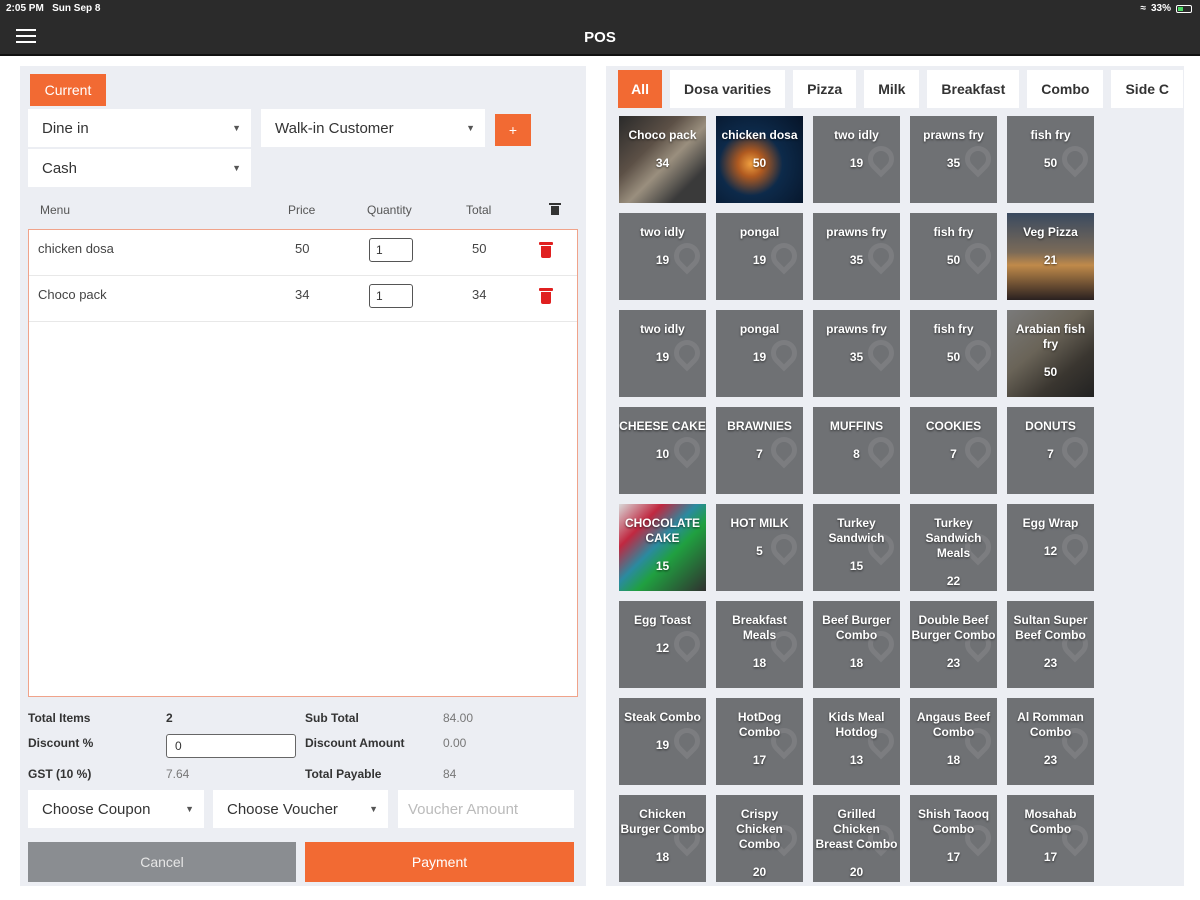 This screenshot has width=1200, height=900. What do you see at coordinates (856, 724) in the screenshot?
I see `product-name: Kids Meal Hotdog` at bounding box center [856, 724].